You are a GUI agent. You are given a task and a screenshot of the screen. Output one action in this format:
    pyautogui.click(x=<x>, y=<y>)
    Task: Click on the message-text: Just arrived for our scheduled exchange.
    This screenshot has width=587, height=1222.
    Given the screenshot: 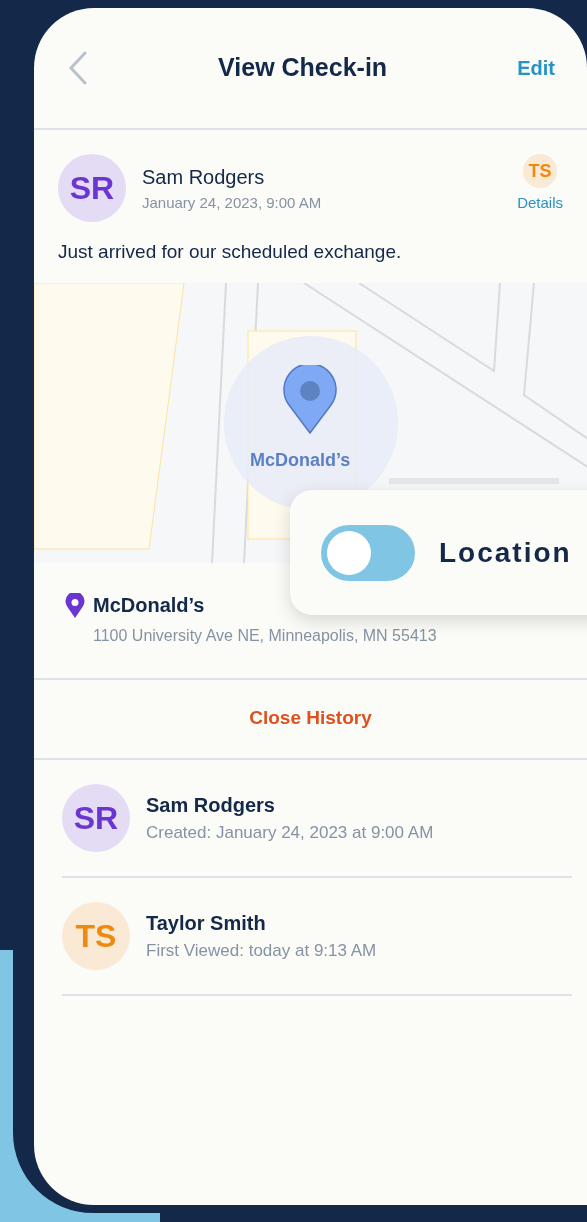 What is the action you would take?
    pyautogui.click(x=230, y=252)
    